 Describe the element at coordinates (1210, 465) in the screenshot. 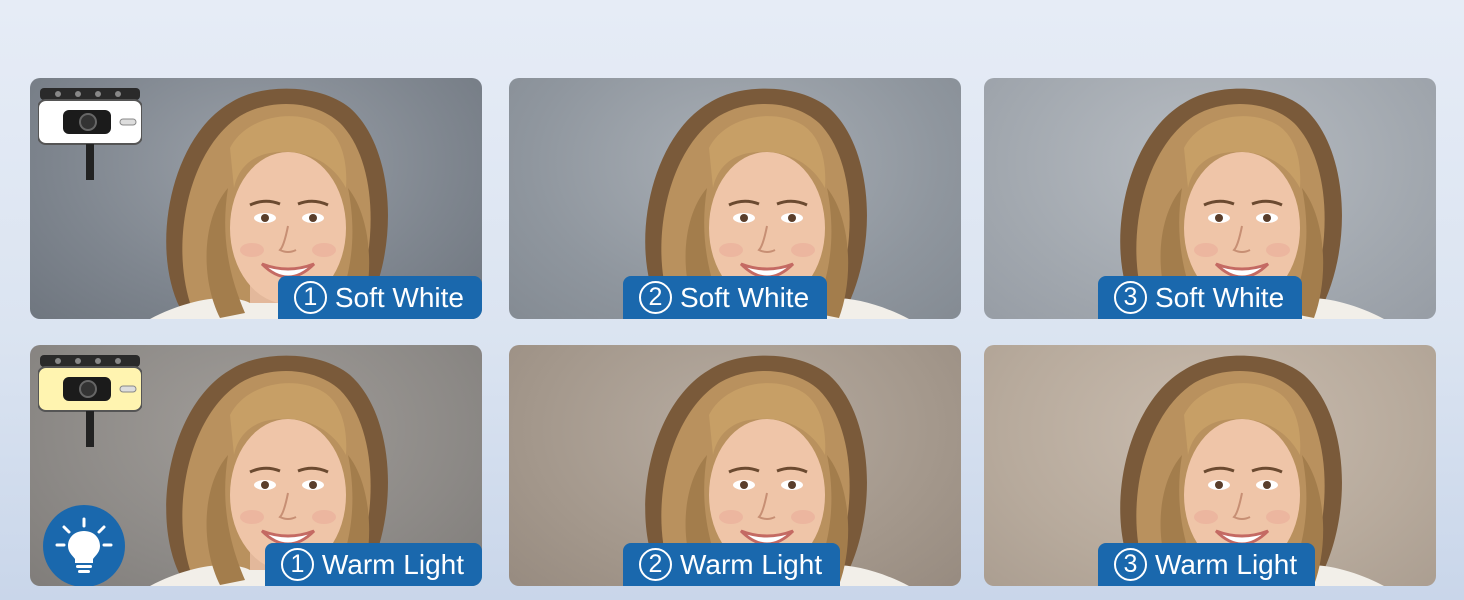

I see `warm-light-tile-3: 3 Warm Light` at that location.